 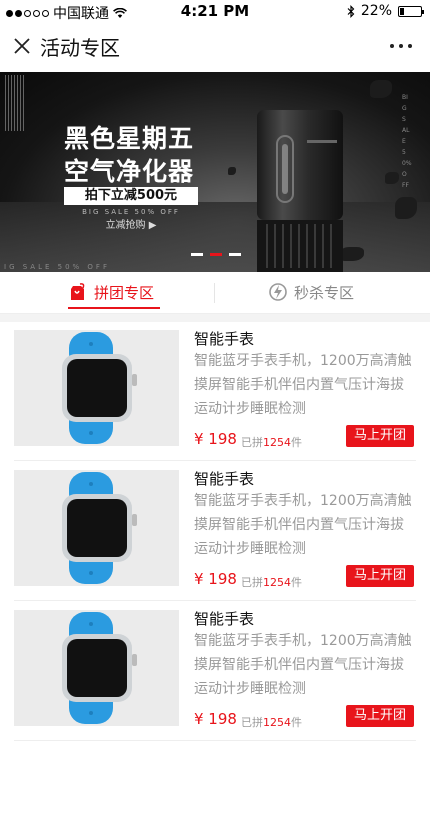 I want to click on status-right: 22%, so click(x=385, y=11).